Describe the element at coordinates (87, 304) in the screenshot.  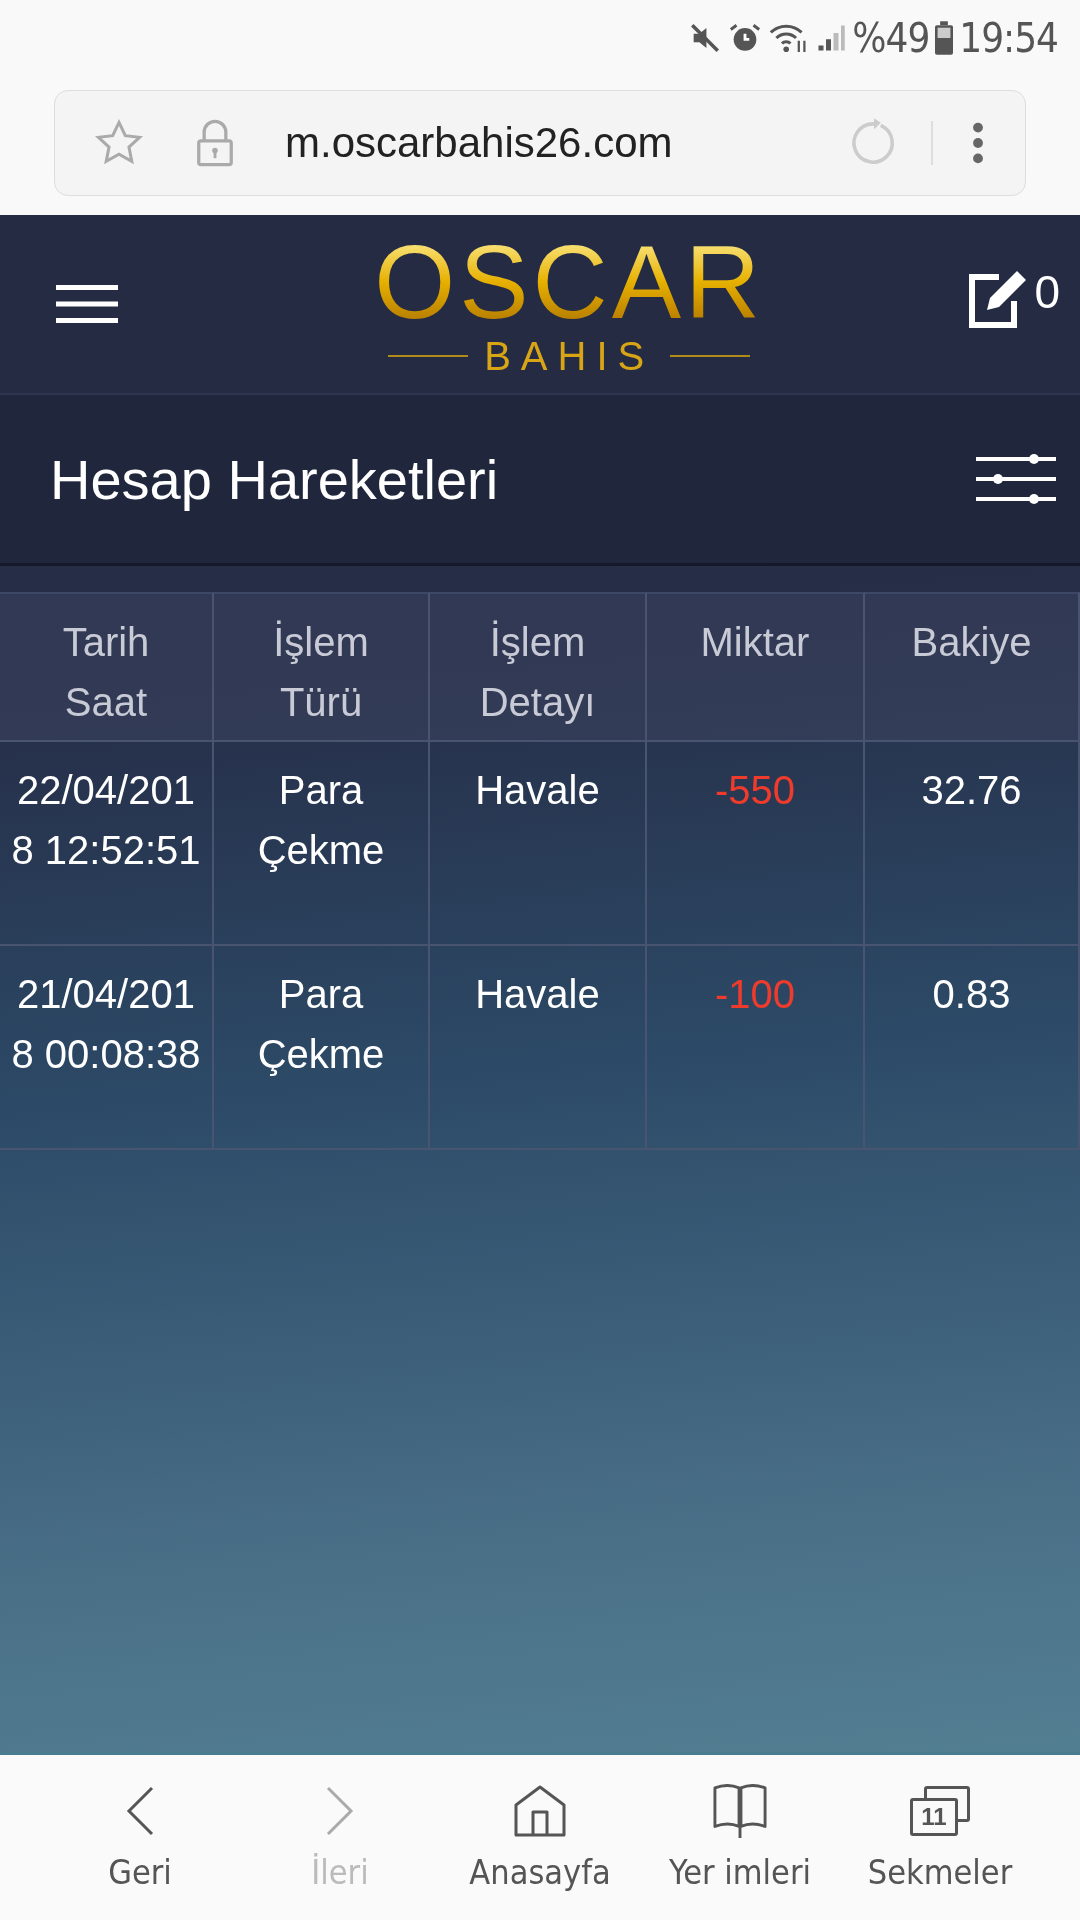
I see `menu-icon` at that location.